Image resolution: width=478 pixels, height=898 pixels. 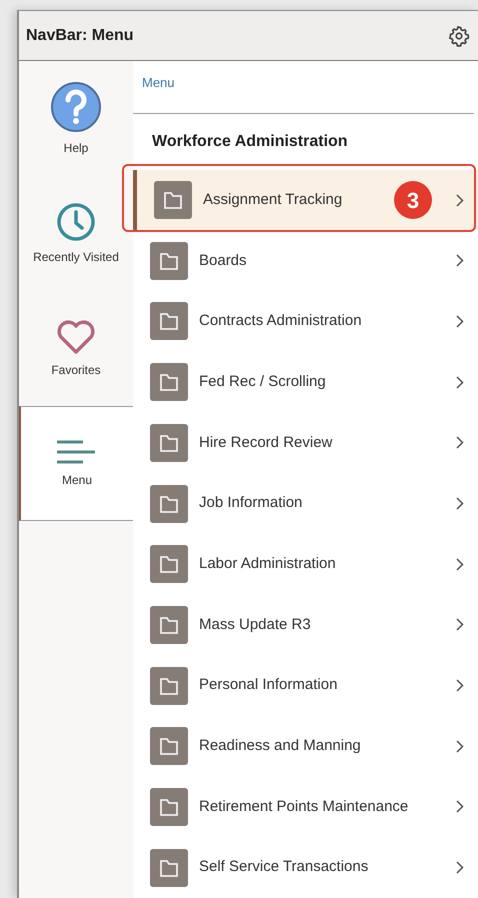 I want to click on menu-item: Retirement Points Maintenance, so click(x=305, y=807).